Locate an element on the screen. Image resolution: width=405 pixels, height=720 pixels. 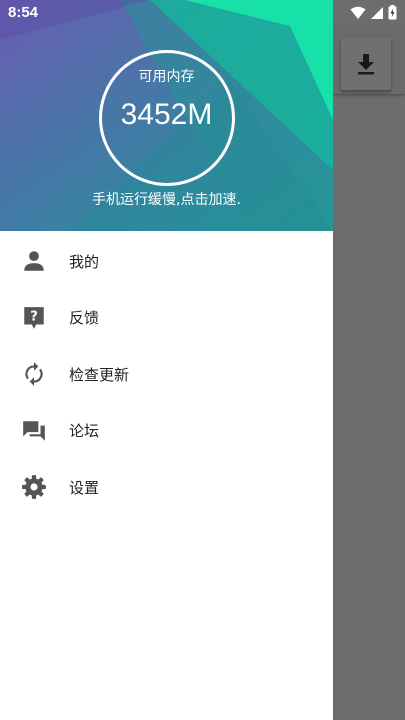
status-bar: 8:54 is located at coordinates (202, 13).